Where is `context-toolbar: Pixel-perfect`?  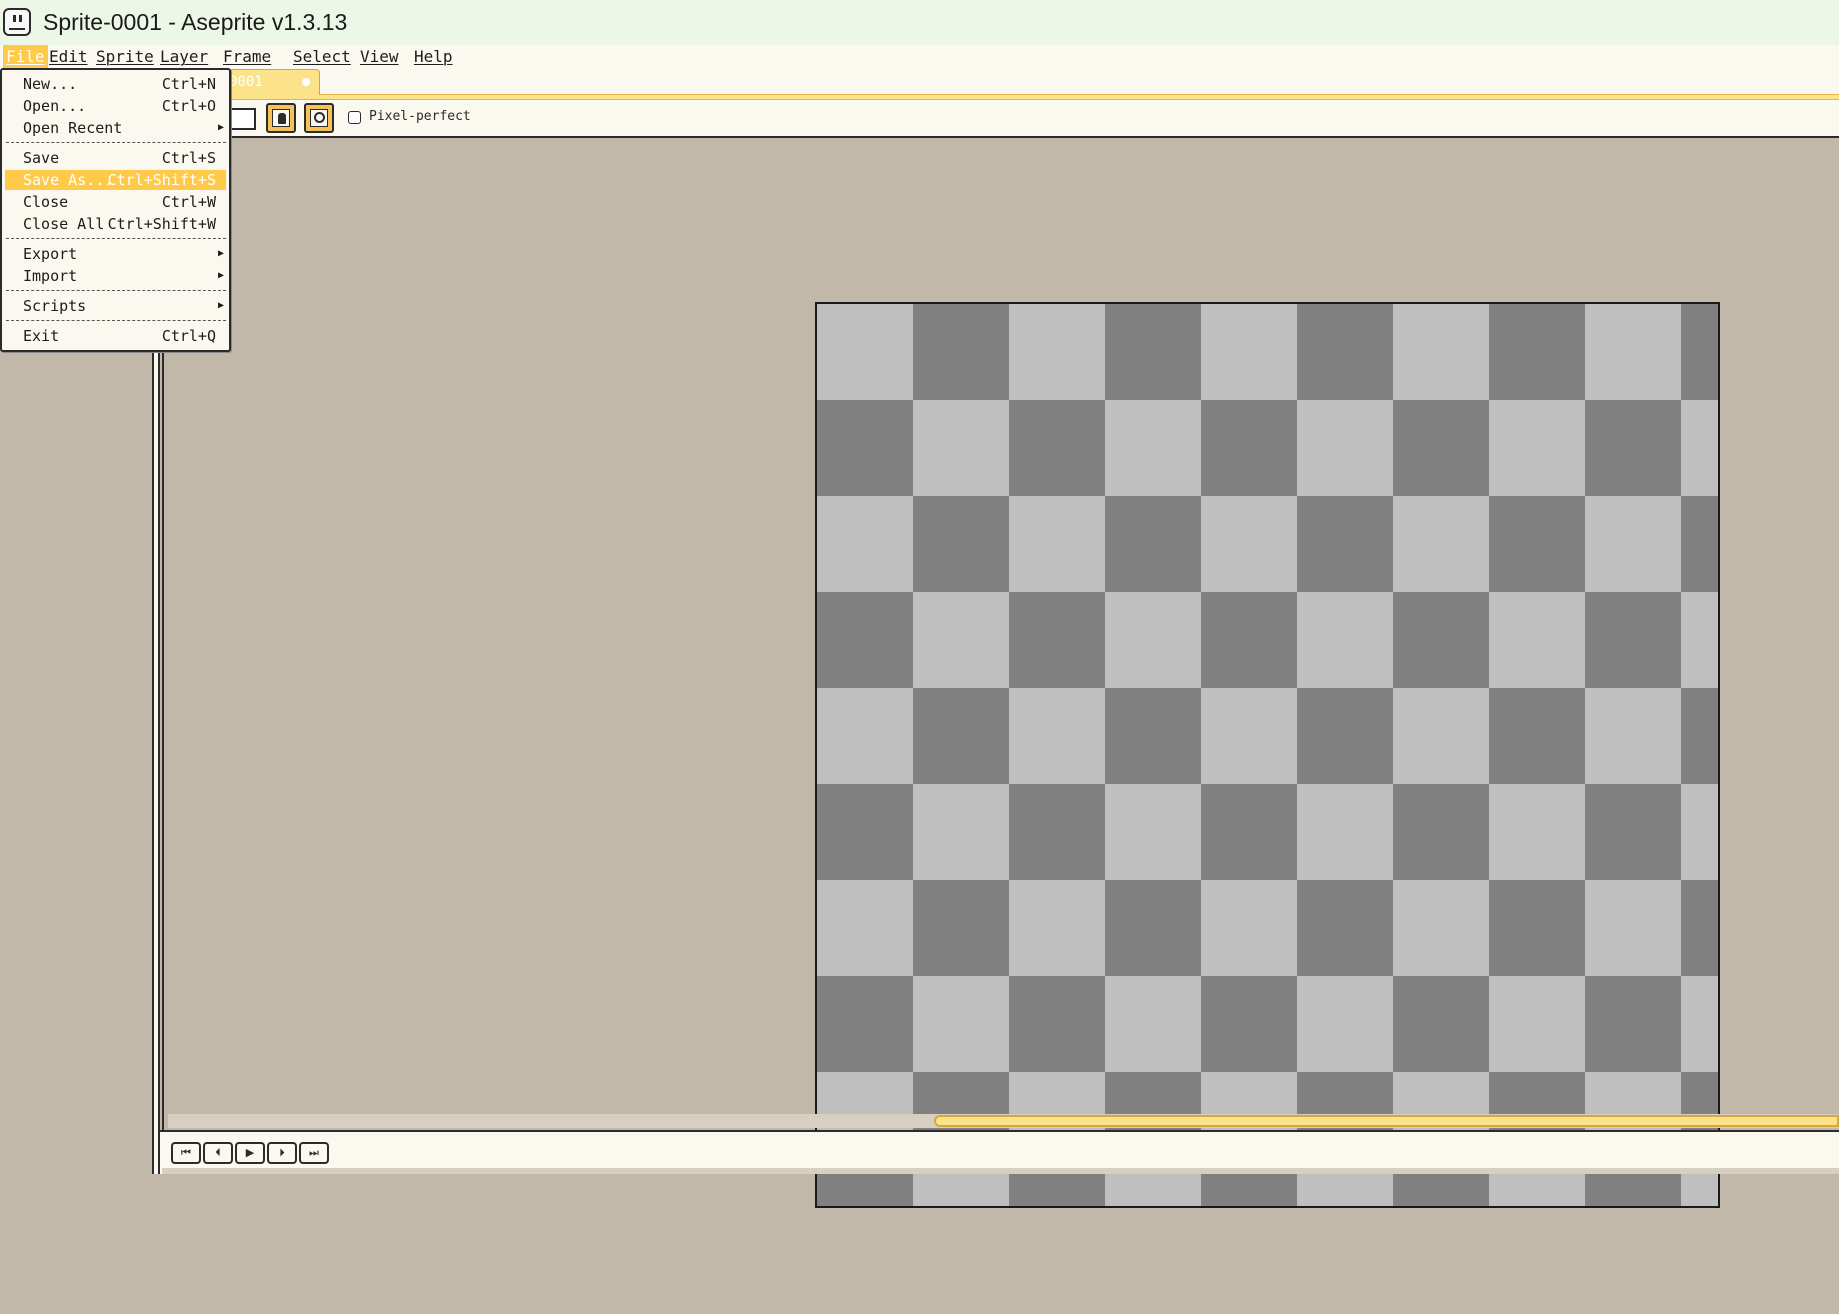
context-toolbar: Pixel-perfect is located at coordinates (919, 119).